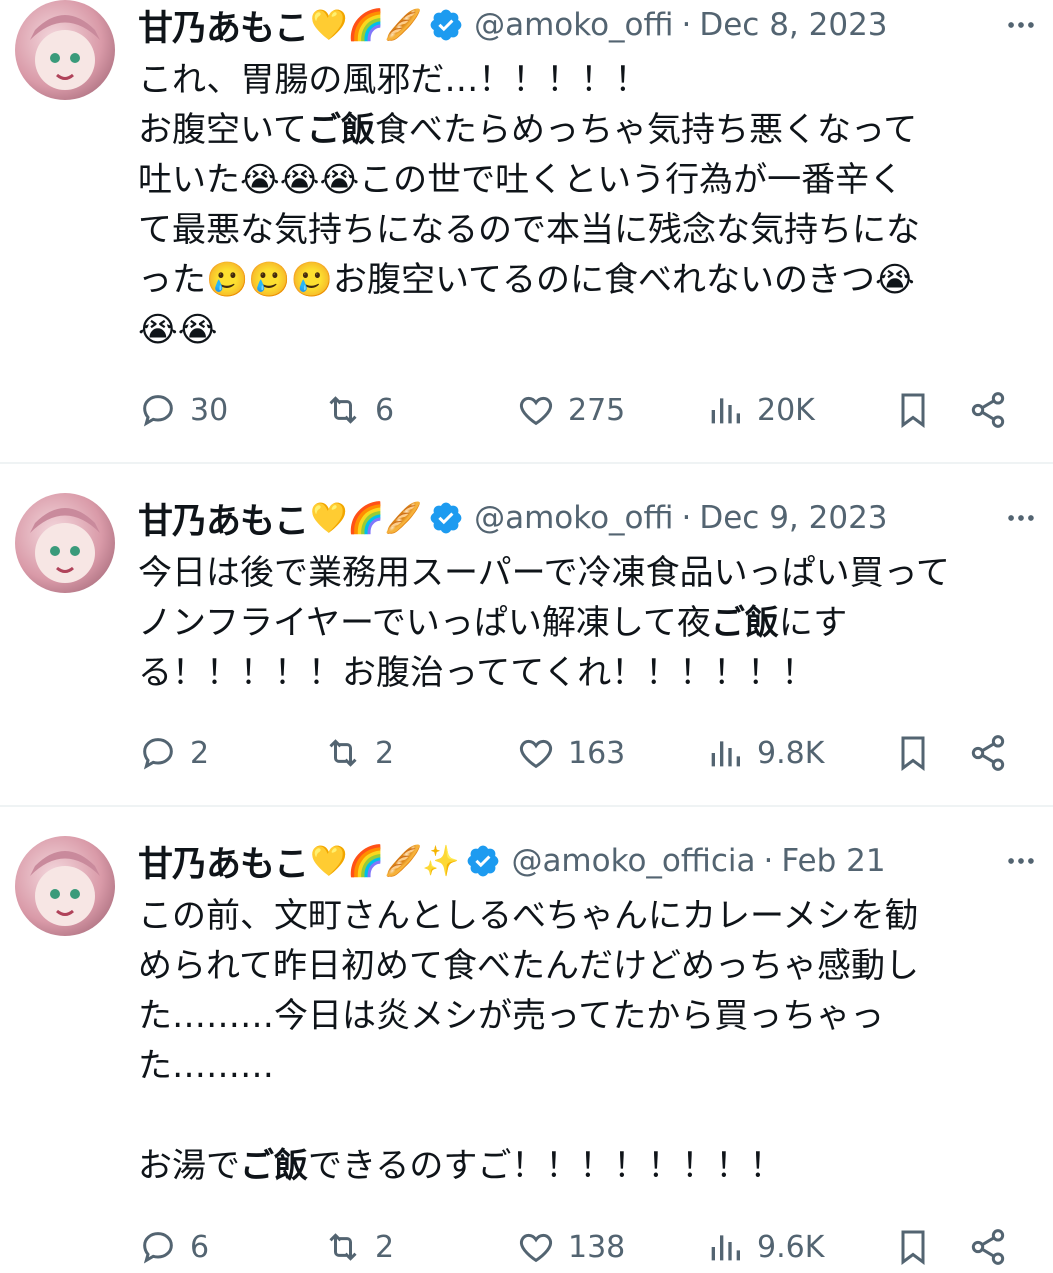  What do you see at coordinates (791, 1247) in the screenshot?
I see `views-count: 9.6K` at bounding box center [791, 1247].